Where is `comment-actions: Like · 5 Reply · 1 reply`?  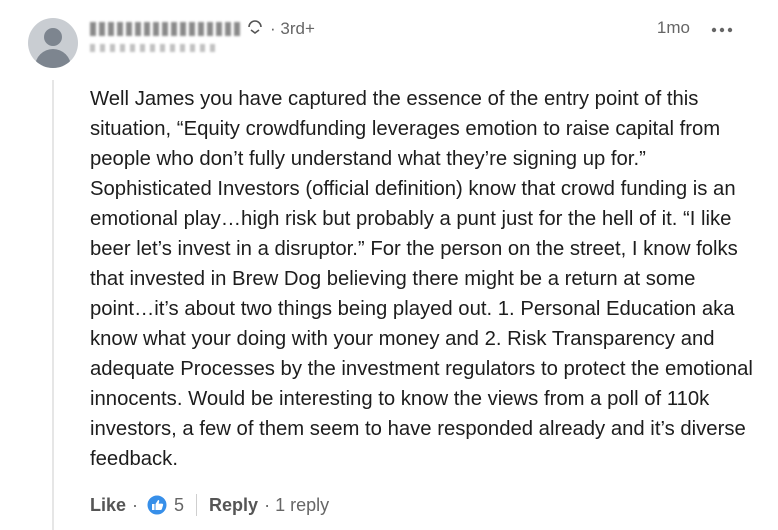 comment-actions: Like · 5 Reply · 1 reply is located at coordinates (209, 505).